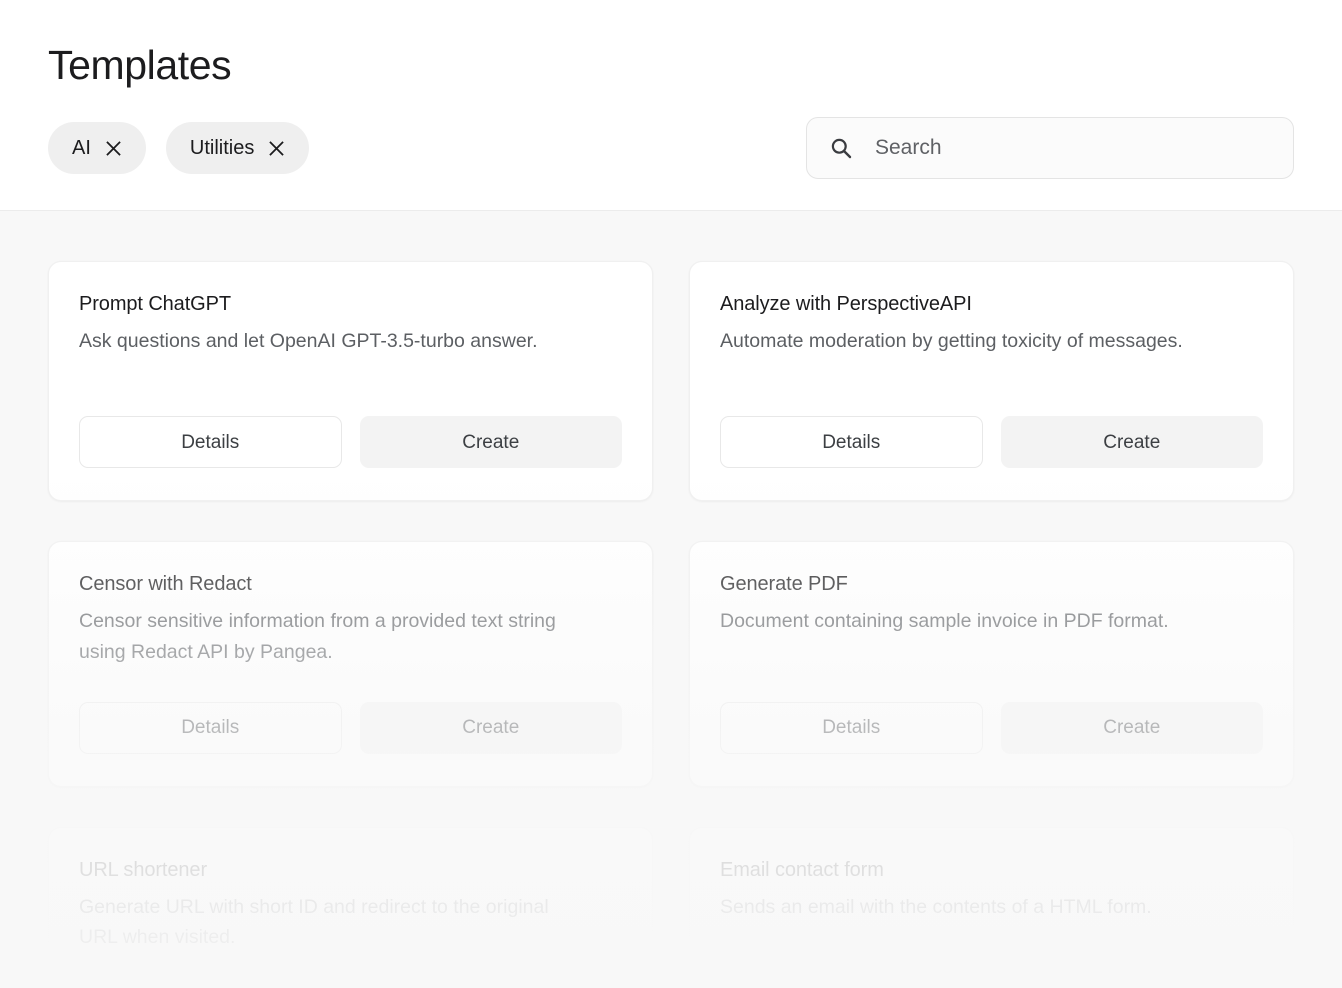 Image resolution: width=1342 pixels, height=988 pixels. Describe the element at coordinates (846, 304) in the screenshot. I see `template-title: Analyze with PerspectiveAPI` at that location.